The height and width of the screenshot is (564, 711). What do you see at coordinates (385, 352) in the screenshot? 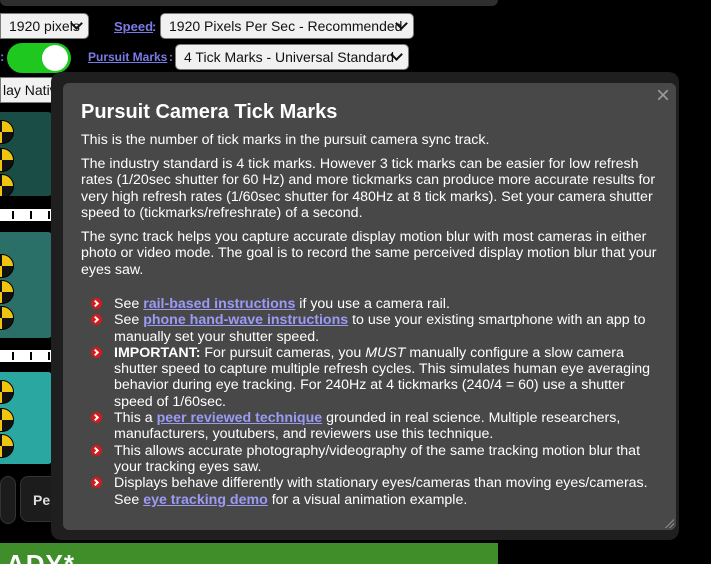
I see `emphasis-text: MUST` at bounding box center [385, 352].